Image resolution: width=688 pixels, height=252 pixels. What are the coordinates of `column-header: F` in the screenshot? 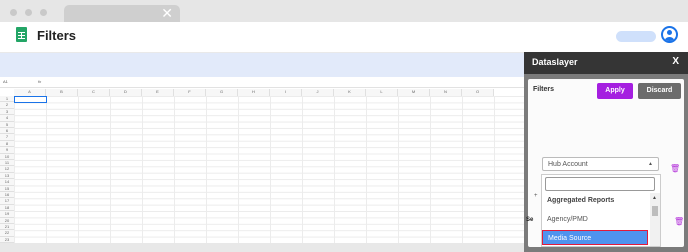 It's located at (190, 92).